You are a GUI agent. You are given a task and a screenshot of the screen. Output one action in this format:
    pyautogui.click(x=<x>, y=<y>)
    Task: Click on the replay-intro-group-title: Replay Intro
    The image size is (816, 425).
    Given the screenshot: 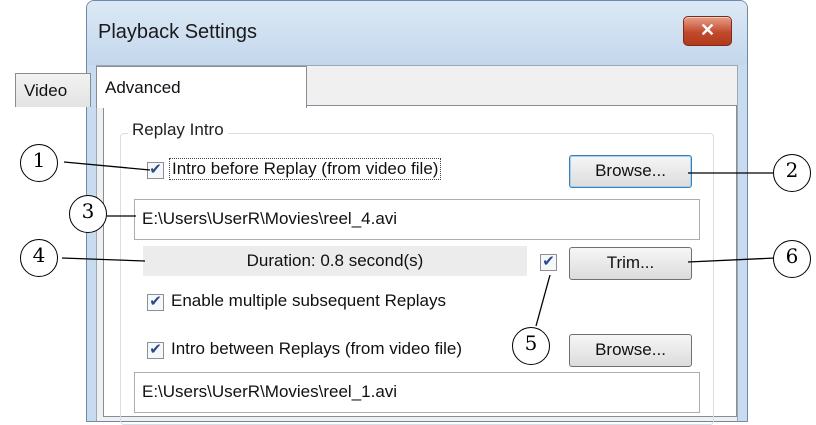 What is the action you would take?
    pyautogui.click(x=178, y=130)
    